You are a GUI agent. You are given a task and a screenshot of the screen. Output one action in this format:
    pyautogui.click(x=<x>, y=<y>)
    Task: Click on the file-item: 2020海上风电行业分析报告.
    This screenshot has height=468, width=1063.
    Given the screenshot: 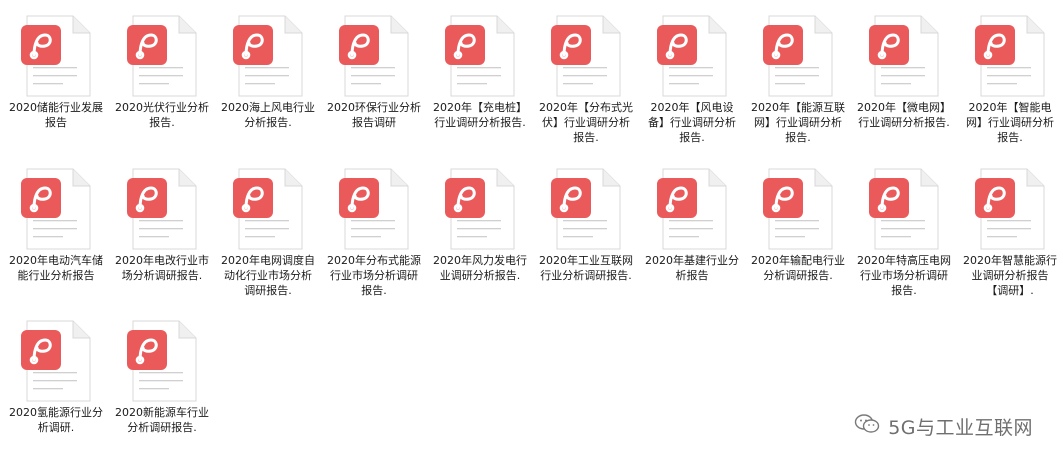 What is the action you would take?
    pyautogui.click(x=268, y=72)
    